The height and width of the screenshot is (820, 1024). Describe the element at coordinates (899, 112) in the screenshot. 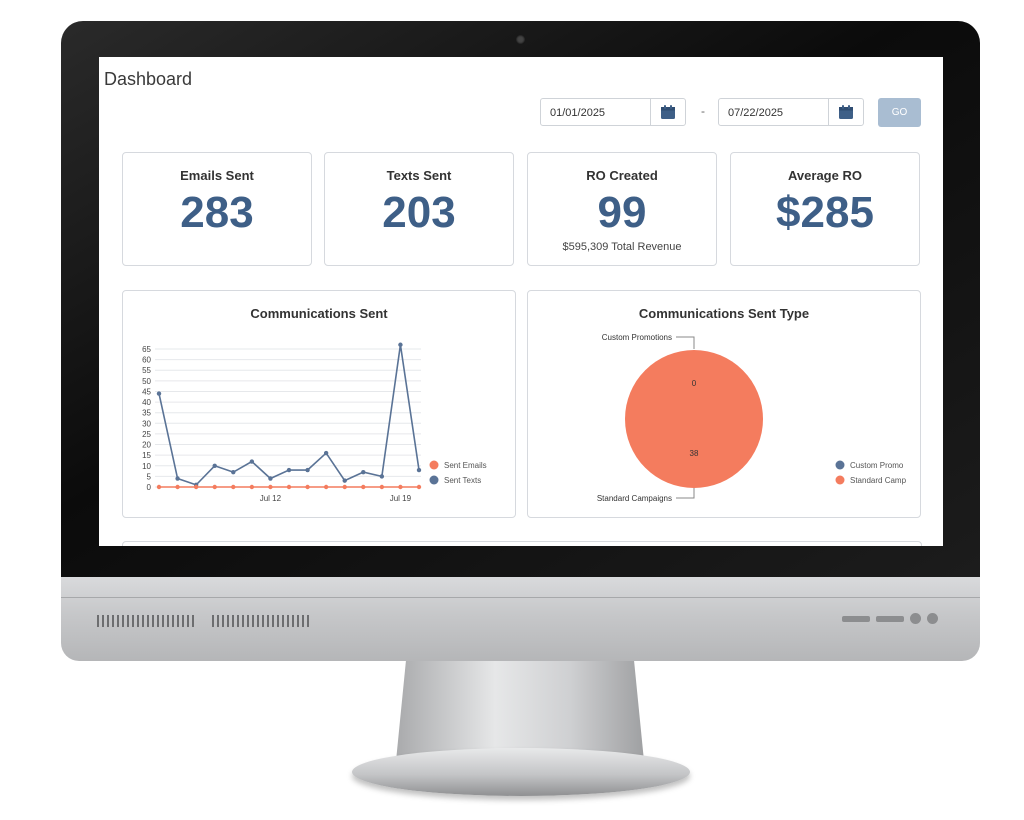

I see `go-button: GO` at that location.